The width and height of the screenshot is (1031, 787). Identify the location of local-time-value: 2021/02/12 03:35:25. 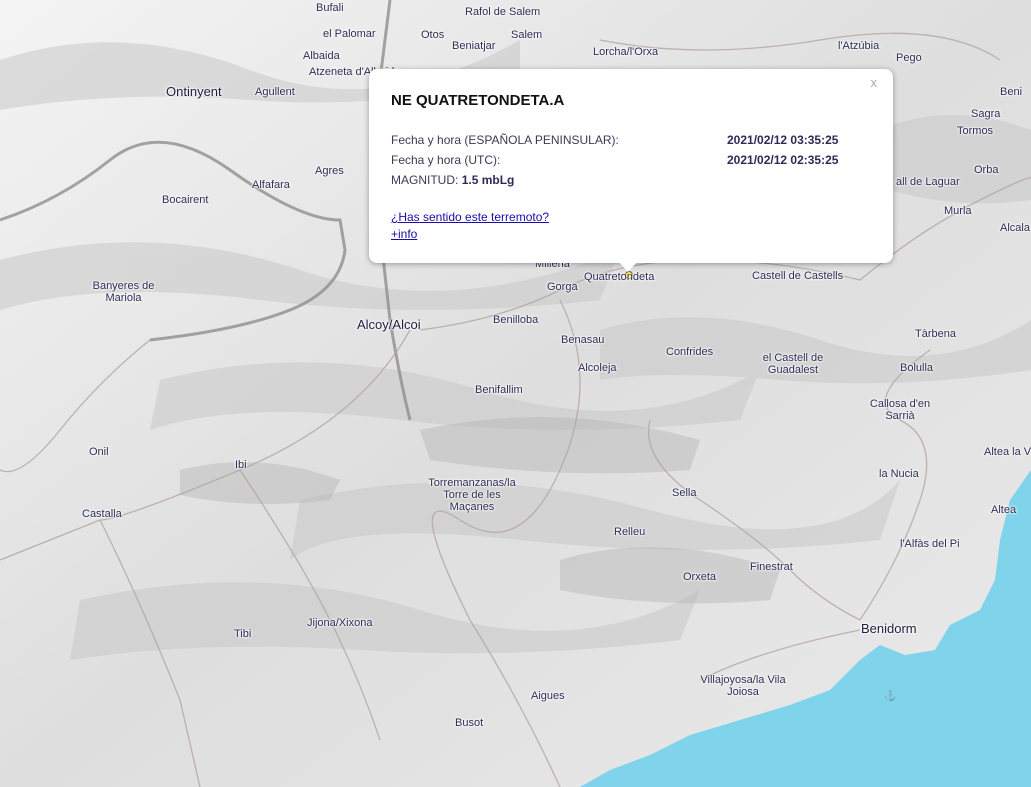
(783, 140).